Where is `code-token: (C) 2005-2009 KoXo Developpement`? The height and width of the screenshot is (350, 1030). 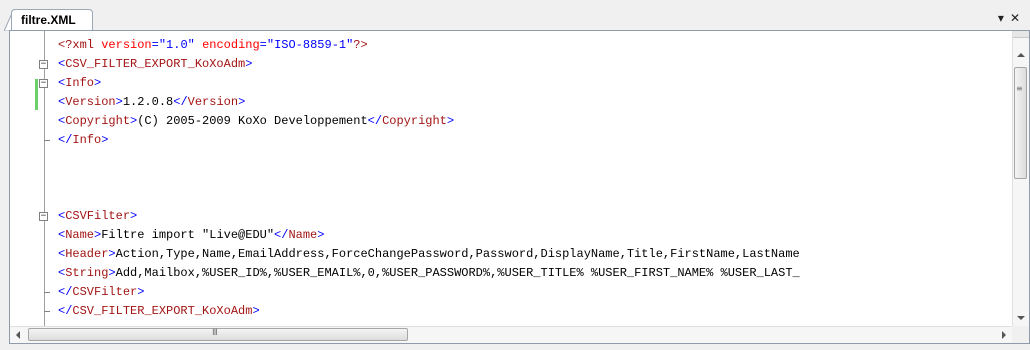
code-token: (C) 2005-2009 KoXo Developpement is located at coordinates (252, 121).